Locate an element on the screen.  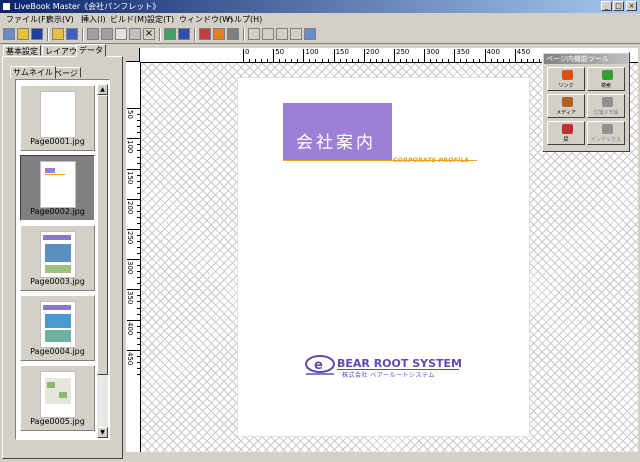
thumbnail-item: Page0001.jpg is located at coordinates (57, 118).